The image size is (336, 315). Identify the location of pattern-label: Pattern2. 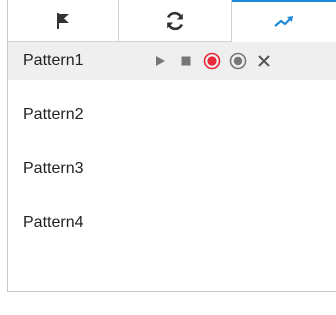
(53, 114).